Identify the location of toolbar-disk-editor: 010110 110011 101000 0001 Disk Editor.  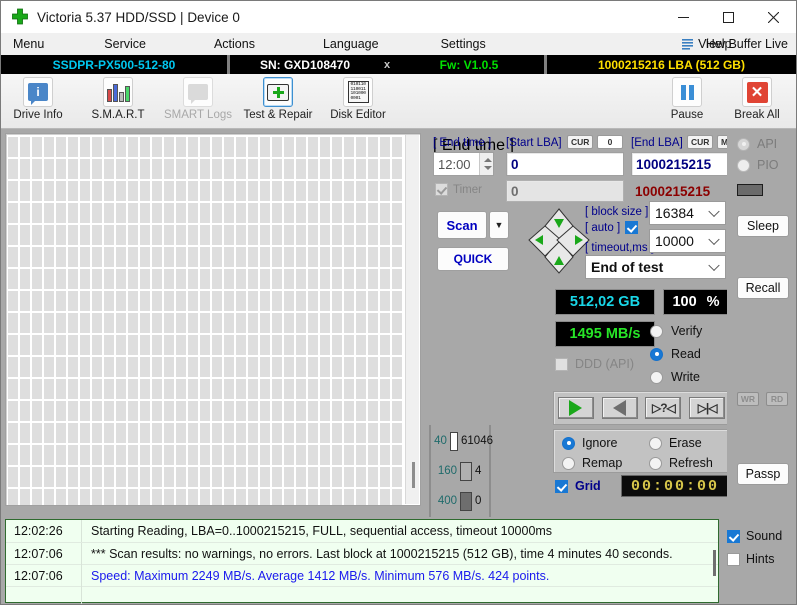
(358, 100).